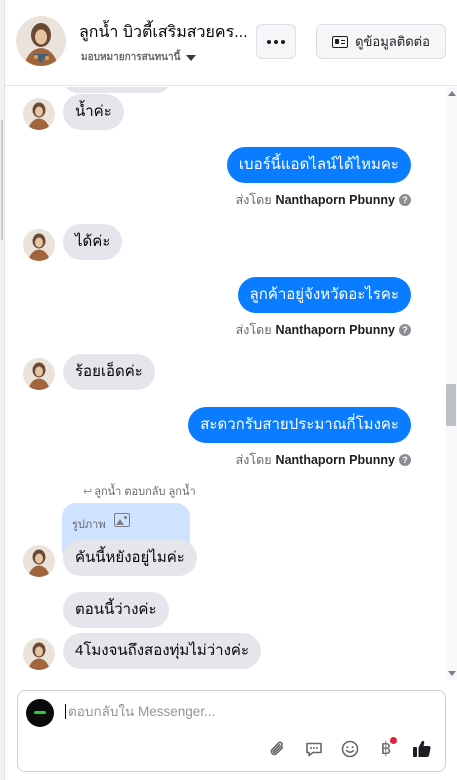 This screenshot has height=780, width=457. What do you see at coordinates (162, 651) in the screenshot?
I see `incoming-message: 4โมงจนถึงสองทุ่มไม่ว่างค่ะ` at bounding box center [162, 651].